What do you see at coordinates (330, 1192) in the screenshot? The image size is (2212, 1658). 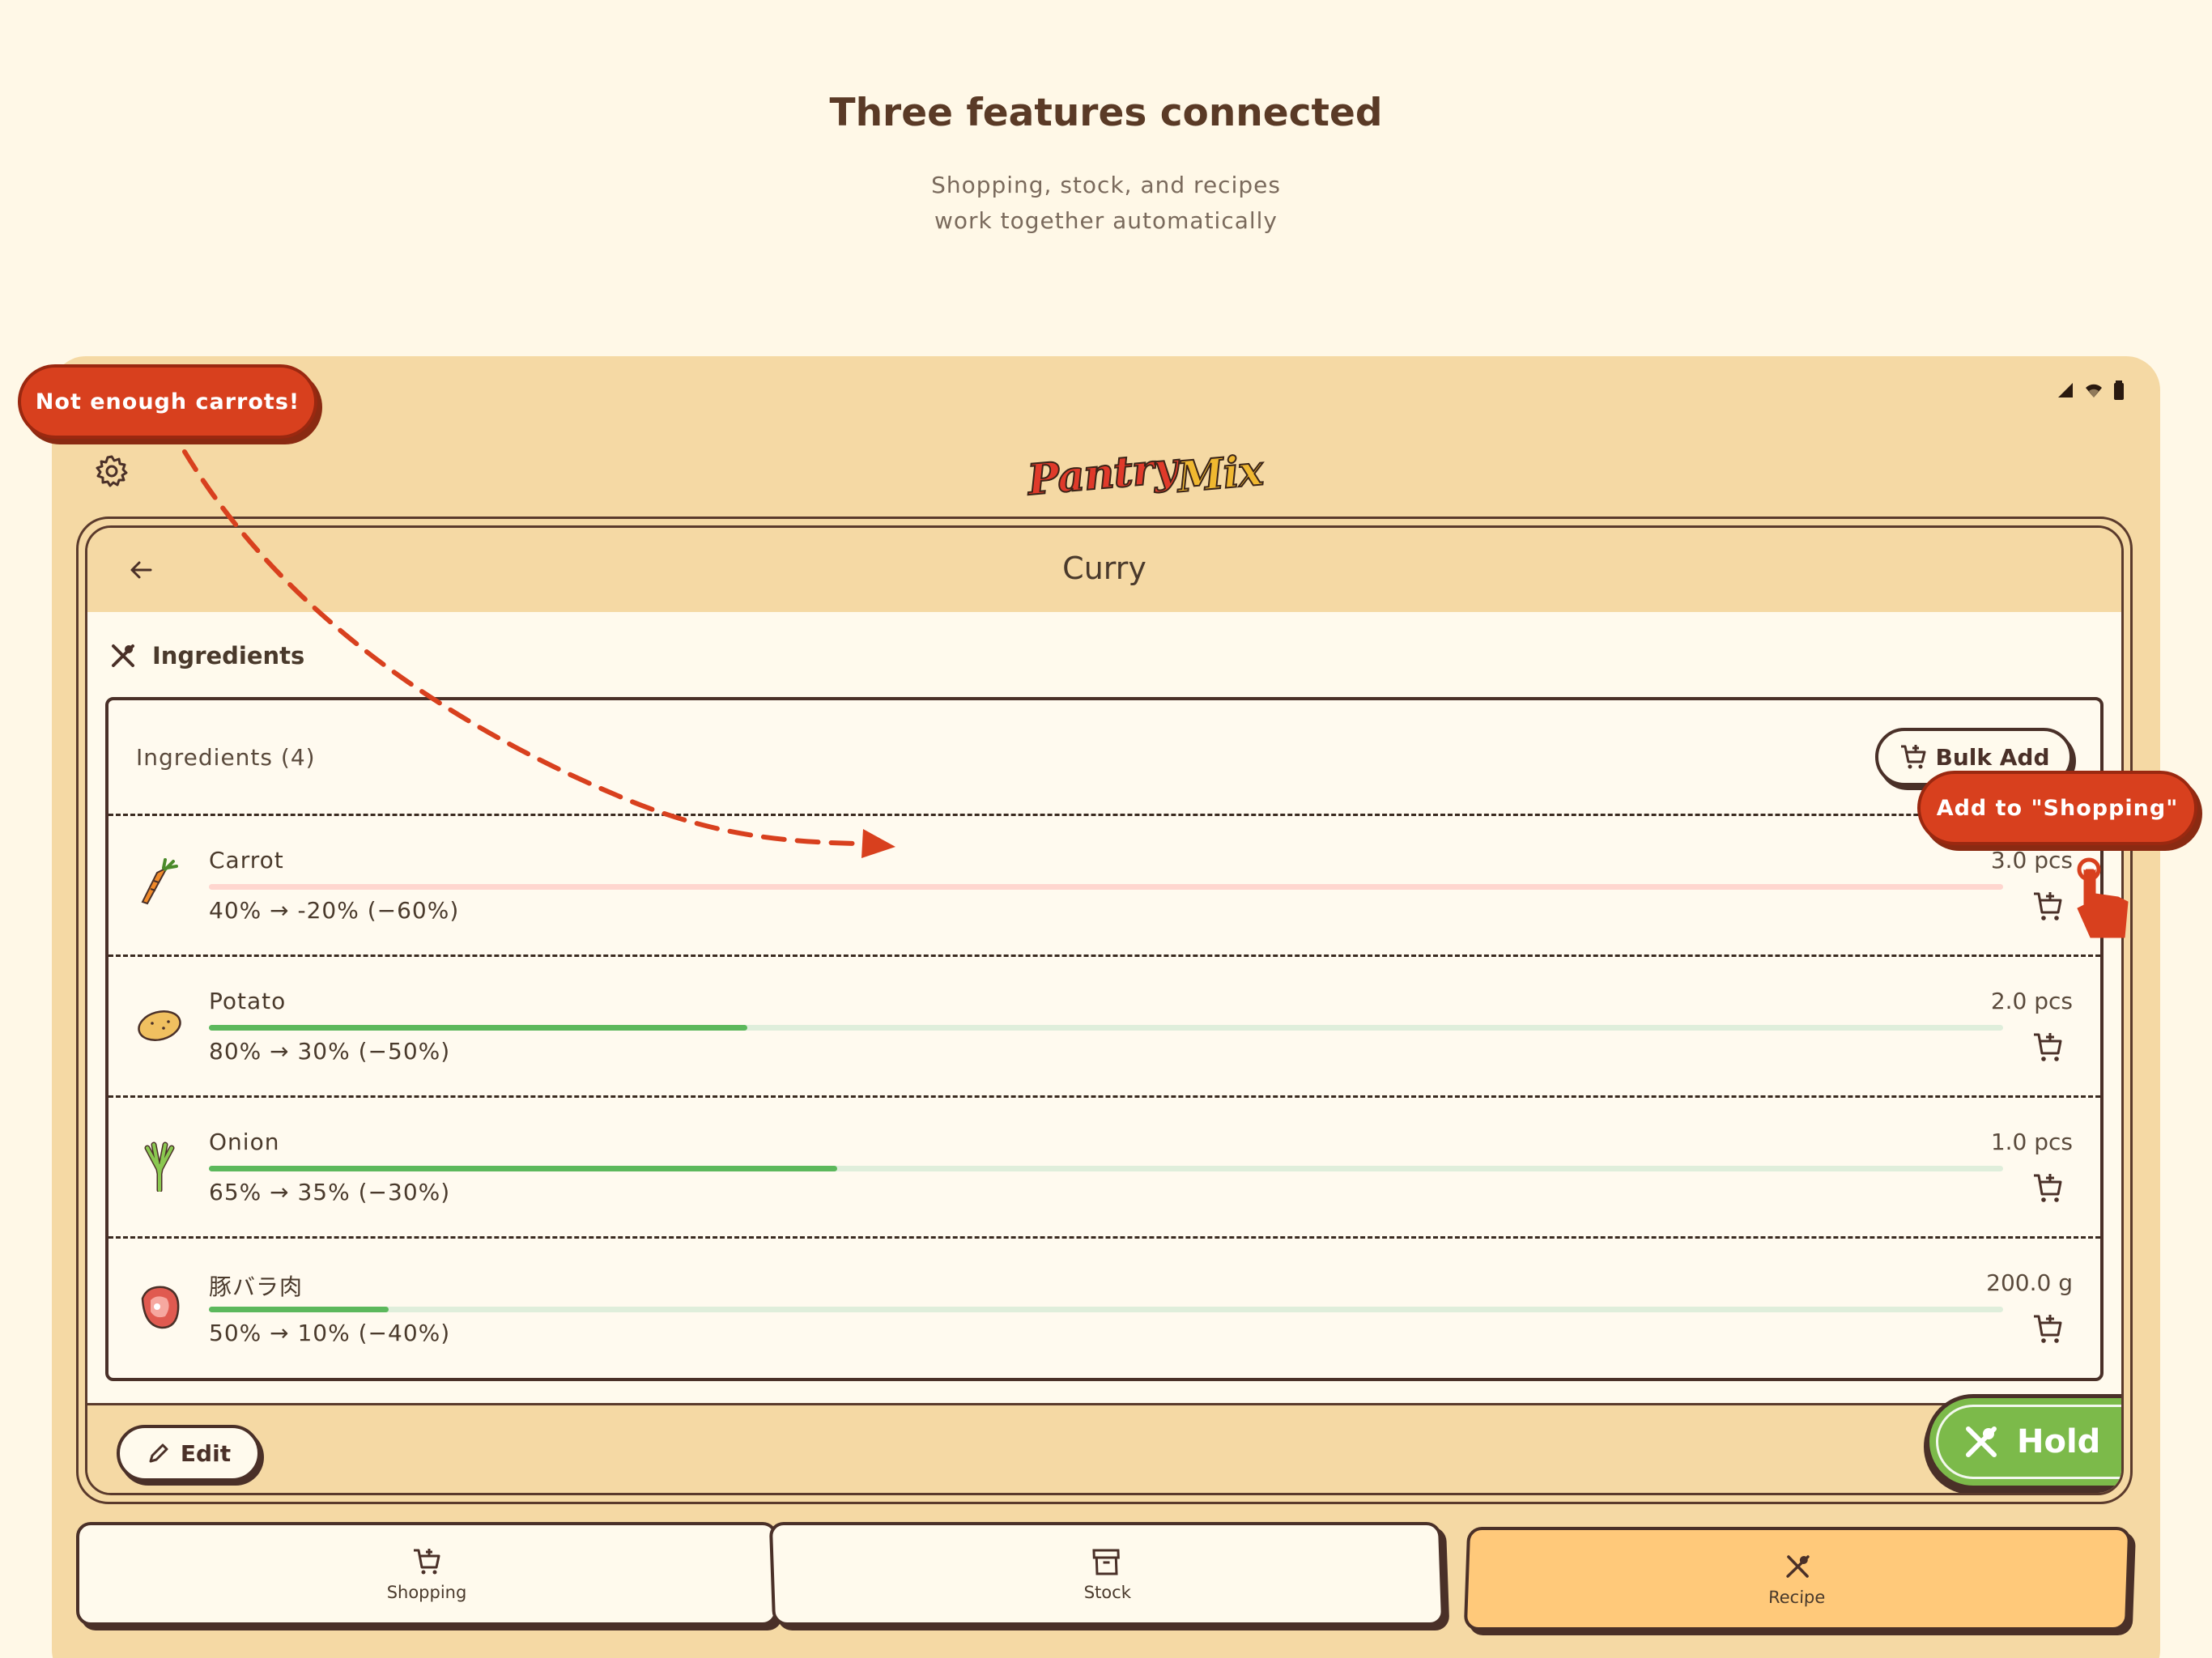 I see `ingredient-percent-change: 65% → 35% (−30%)` at bounding box center [330, 1192].